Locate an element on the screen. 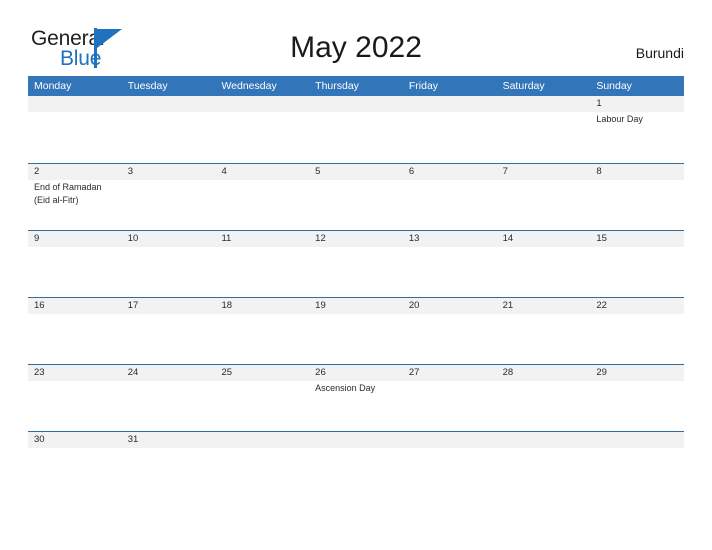 Image resolution: width=712 pixels, height=550 pixels. day-number-10: 10 is located at coordinates (169, 239).